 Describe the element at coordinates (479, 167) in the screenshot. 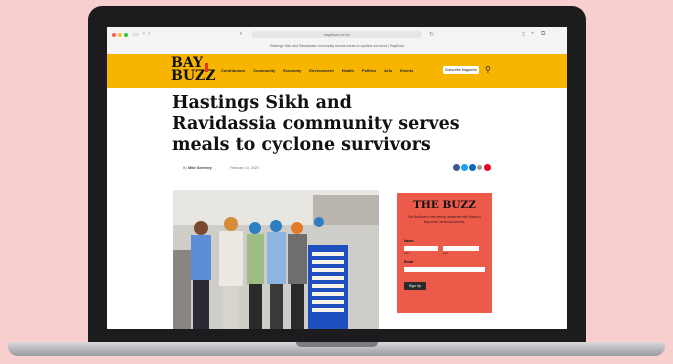

I see `email-icon` at that location.